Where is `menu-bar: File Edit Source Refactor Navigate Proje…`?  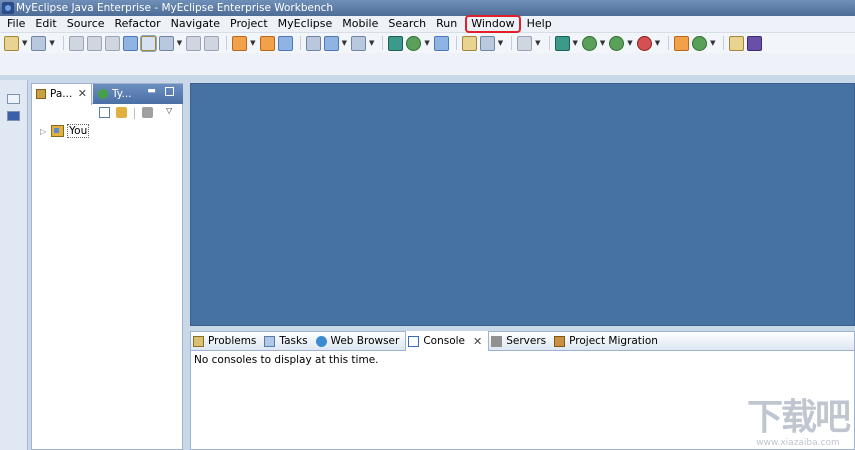
menu-bar: File Edit Source Refactor Navigate Proje… is located at coordinates (427, 24).